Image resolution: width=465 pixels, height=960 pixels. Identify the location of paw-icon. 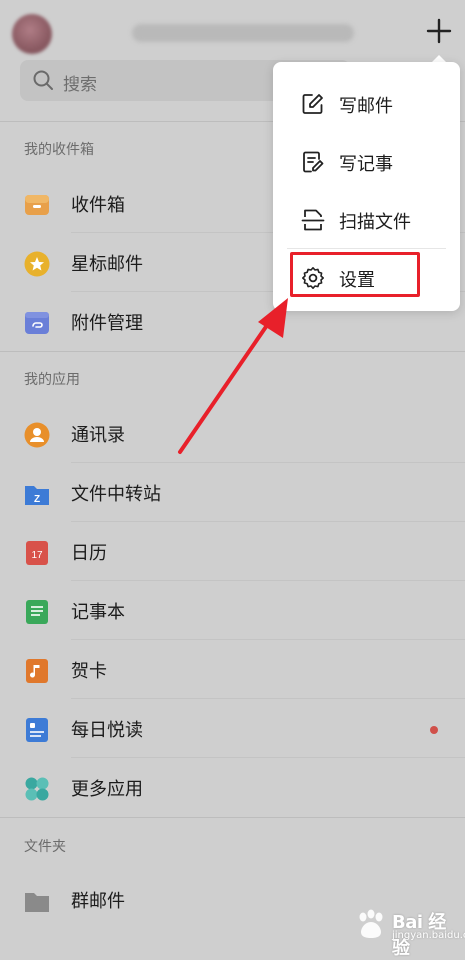
(371, 923).